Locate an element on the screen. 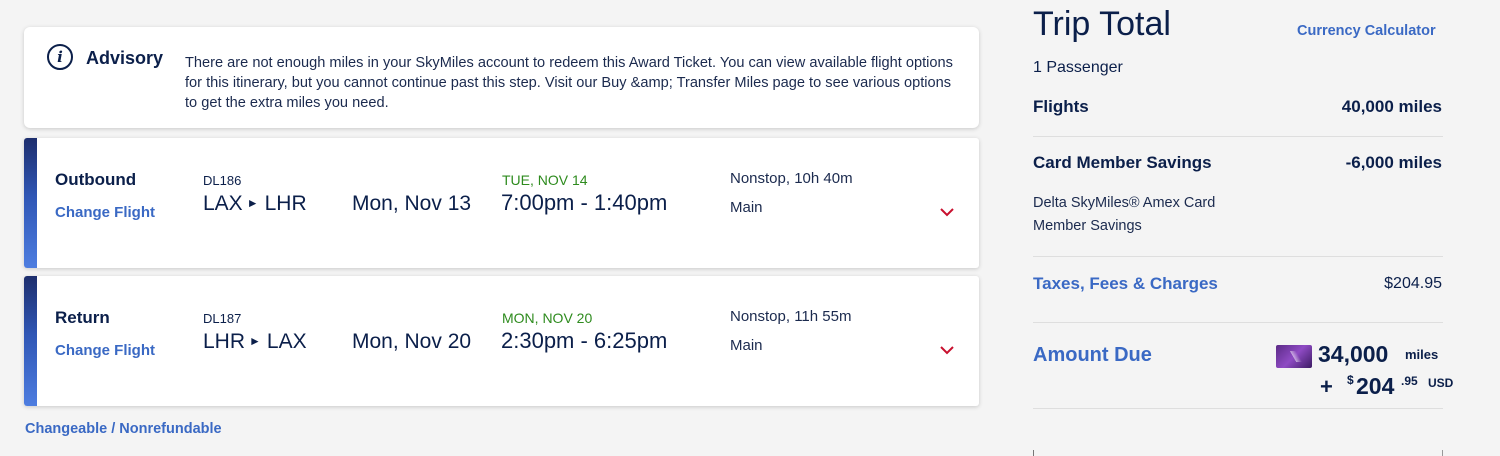 This screenshot has width=1500, height=456. amount-due-currency: USD is located at coordinates (1441, 383).